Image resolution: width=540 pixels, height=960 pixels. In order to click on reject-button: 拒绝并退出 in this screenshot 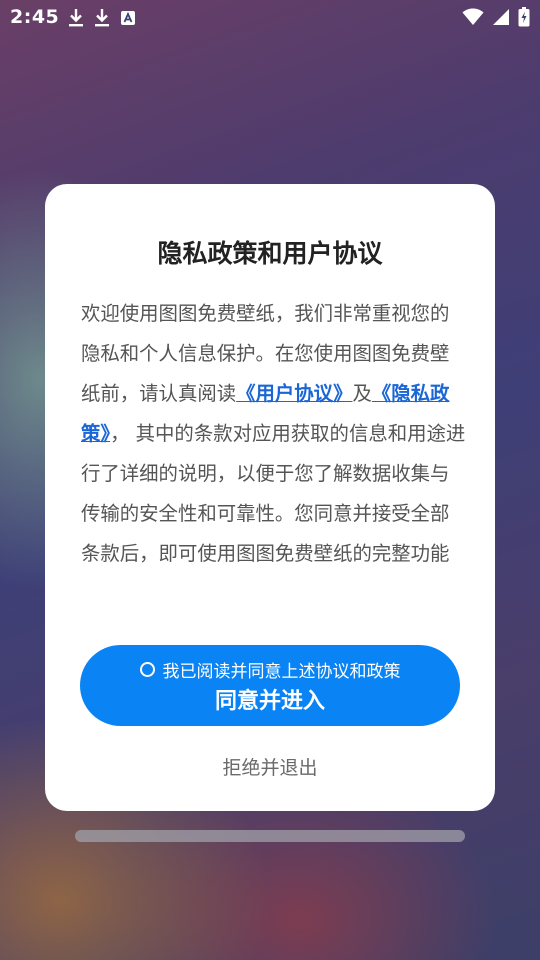, I will do `click(270, 766)`.